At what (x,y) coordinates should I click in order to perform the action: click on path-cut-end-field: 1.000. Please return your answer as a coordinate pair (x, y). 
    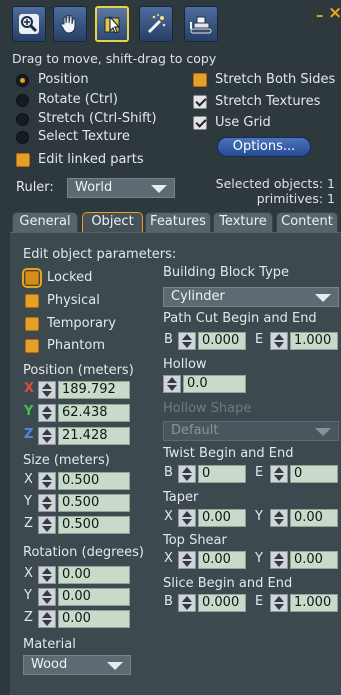
    Looking at the image, I should click on (314, 341).